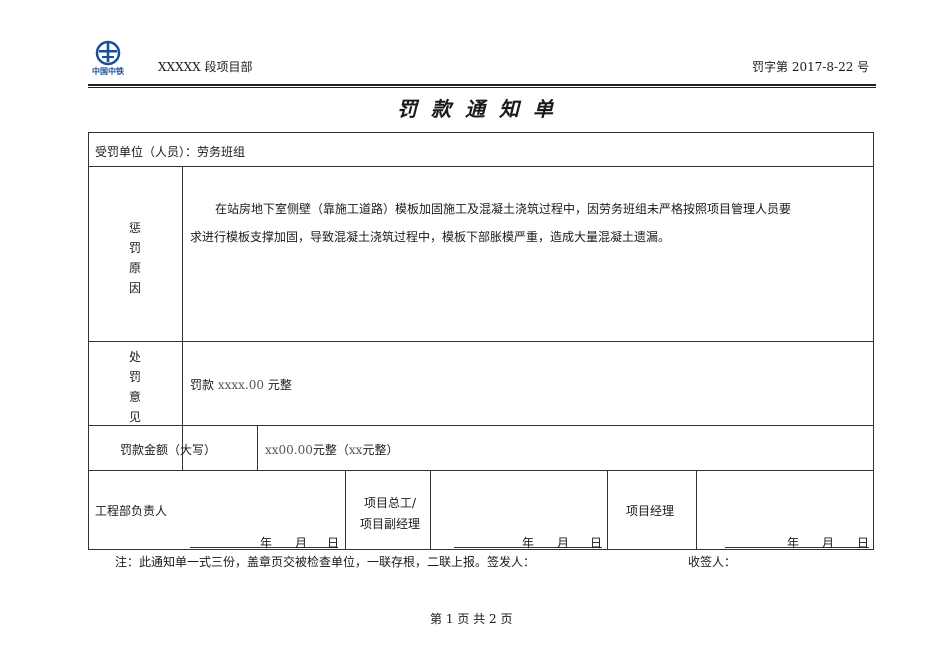 This screenshot has width=945, height=669. Describe the element at coordinates (168, 450) in the screenshot. I see `amount-label: 罚款金额（大写）` at that location.